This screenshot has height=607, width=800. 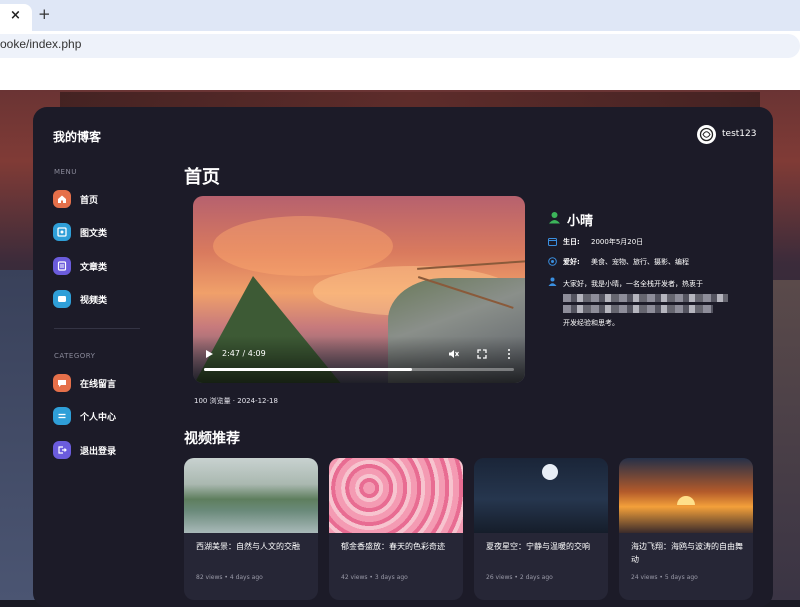 What do you see at coordinates (62, 299) in the screenshot?
I see `video-icon` at bounding box center [62, 299].